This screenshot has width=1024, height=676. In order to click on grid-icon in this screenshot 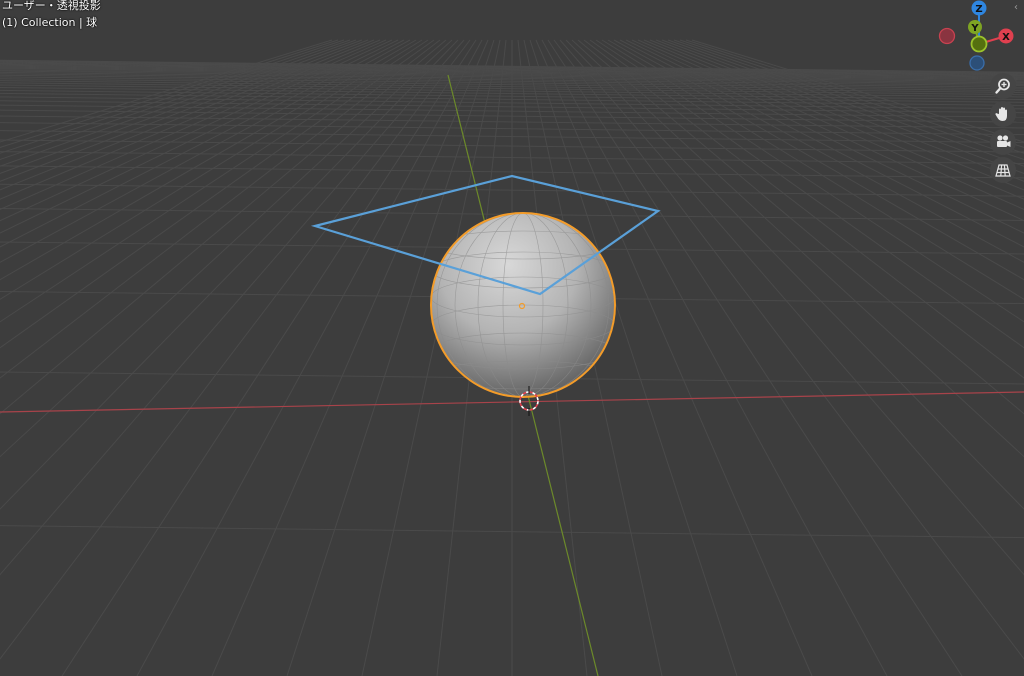, I will do `click(1003, 170)`.